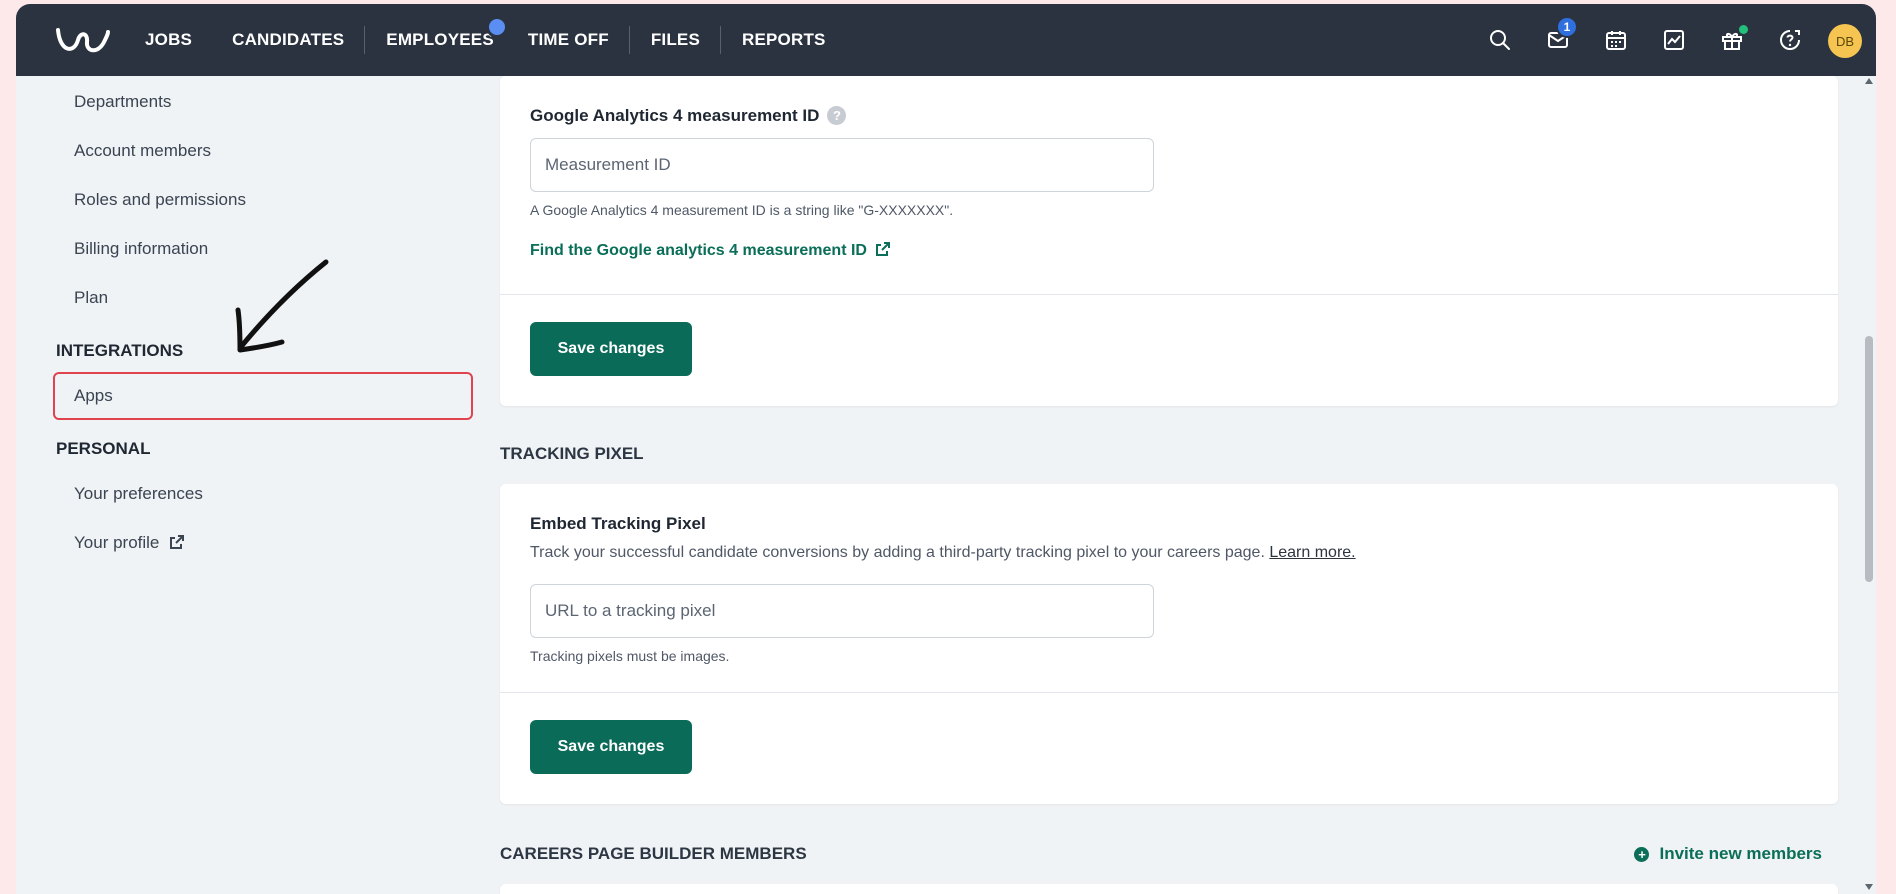 The width and height of the screenshot is (1896, 894). I want to click on scroll-down-icon, so click(1869, 887).